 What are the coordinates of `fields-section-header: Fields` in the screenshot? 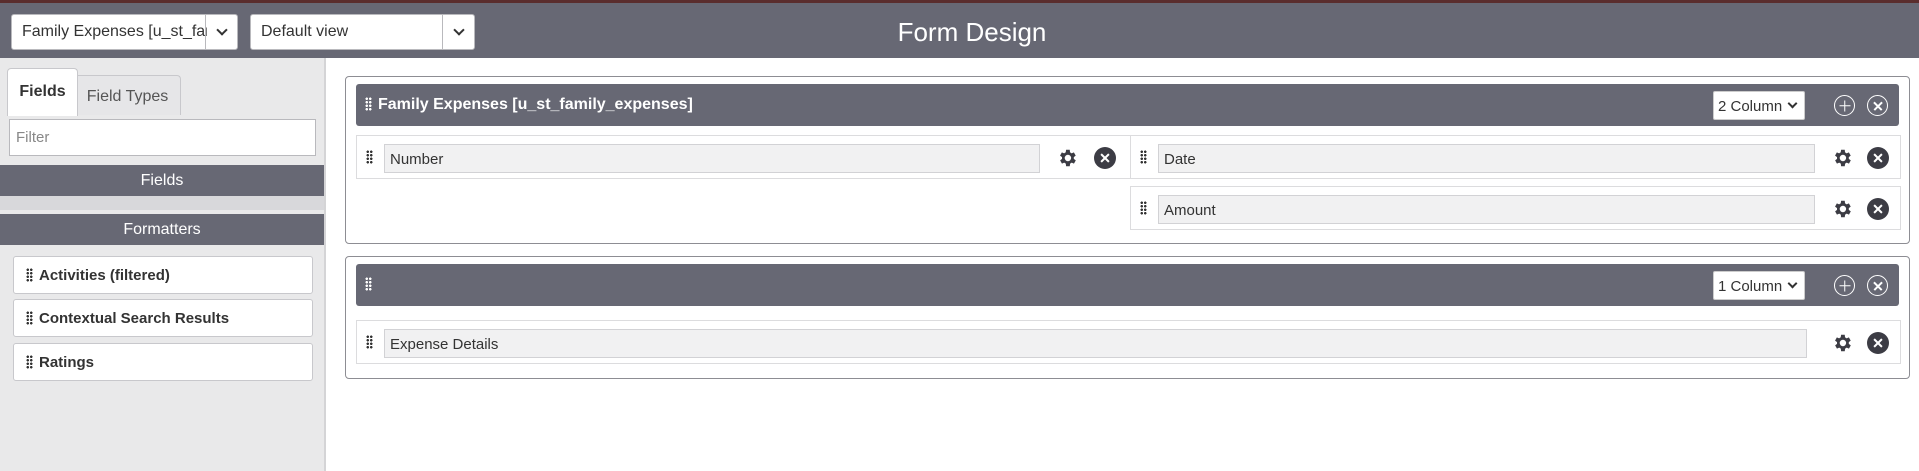 It's located at (162, 180).